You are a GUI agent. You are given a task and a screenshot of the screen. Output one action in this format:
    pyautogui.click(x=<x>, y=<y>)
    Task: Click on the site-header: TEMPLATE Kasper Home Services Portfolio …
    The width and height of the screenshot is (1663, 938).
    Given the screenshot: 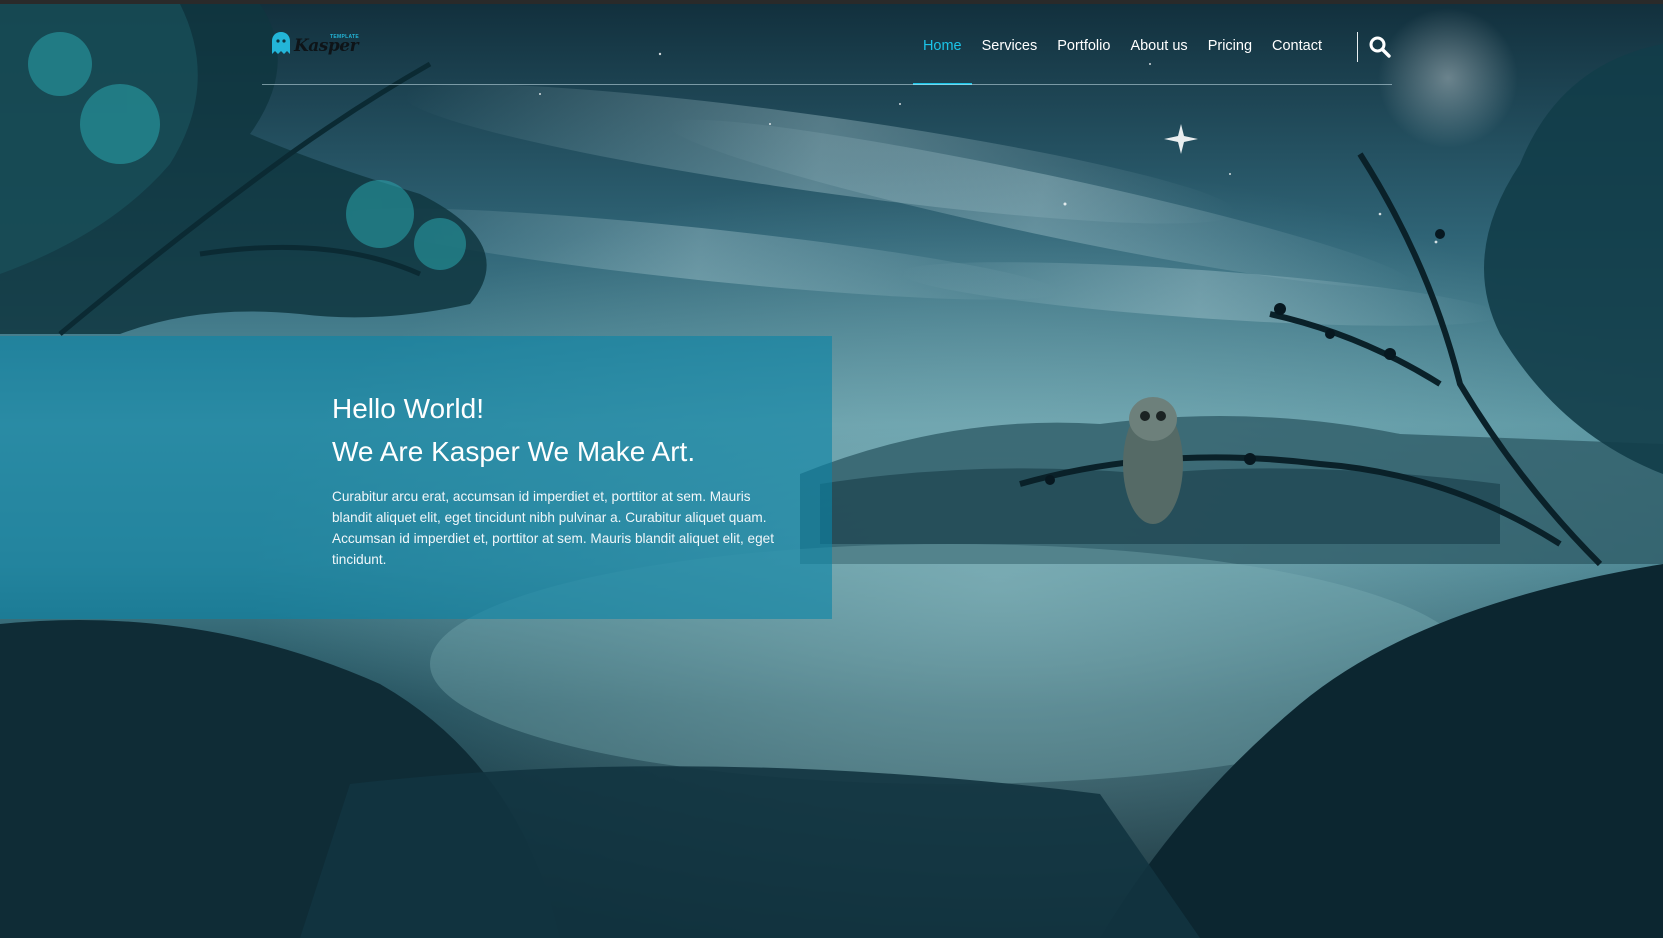 What is the action you would take?
    pyautogui.click(x=827, y=44)
    